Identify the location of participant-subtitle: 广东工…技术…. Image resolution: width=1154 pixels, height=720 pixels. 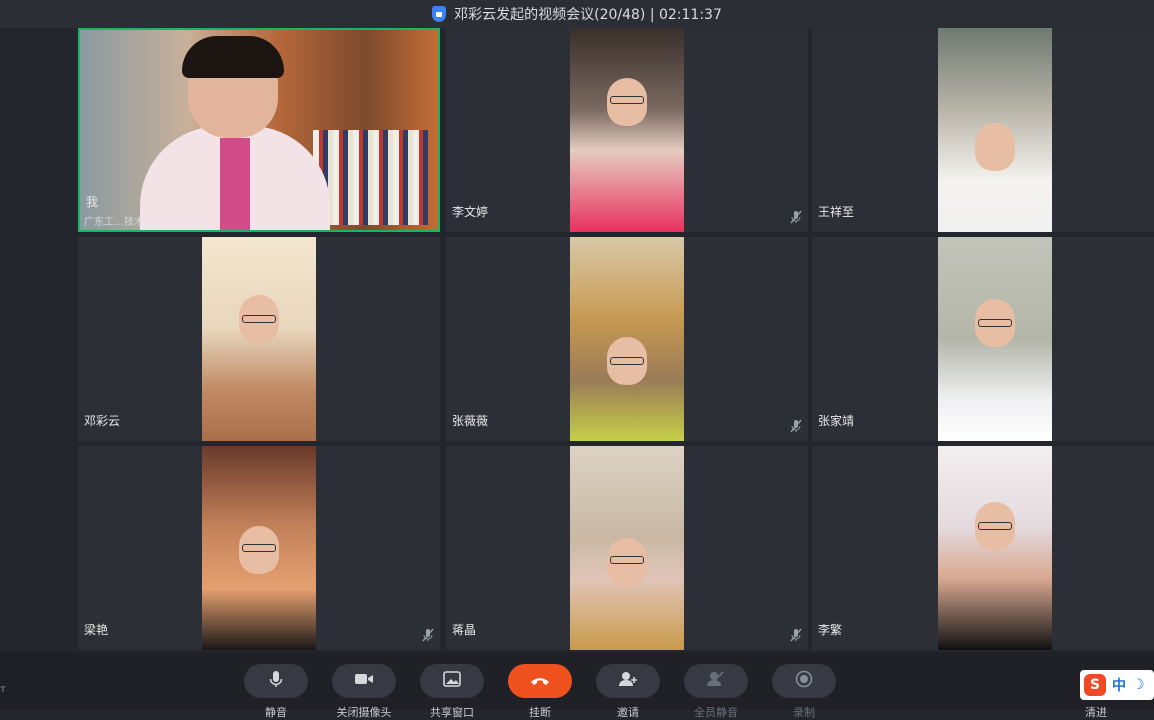
(119, 222).